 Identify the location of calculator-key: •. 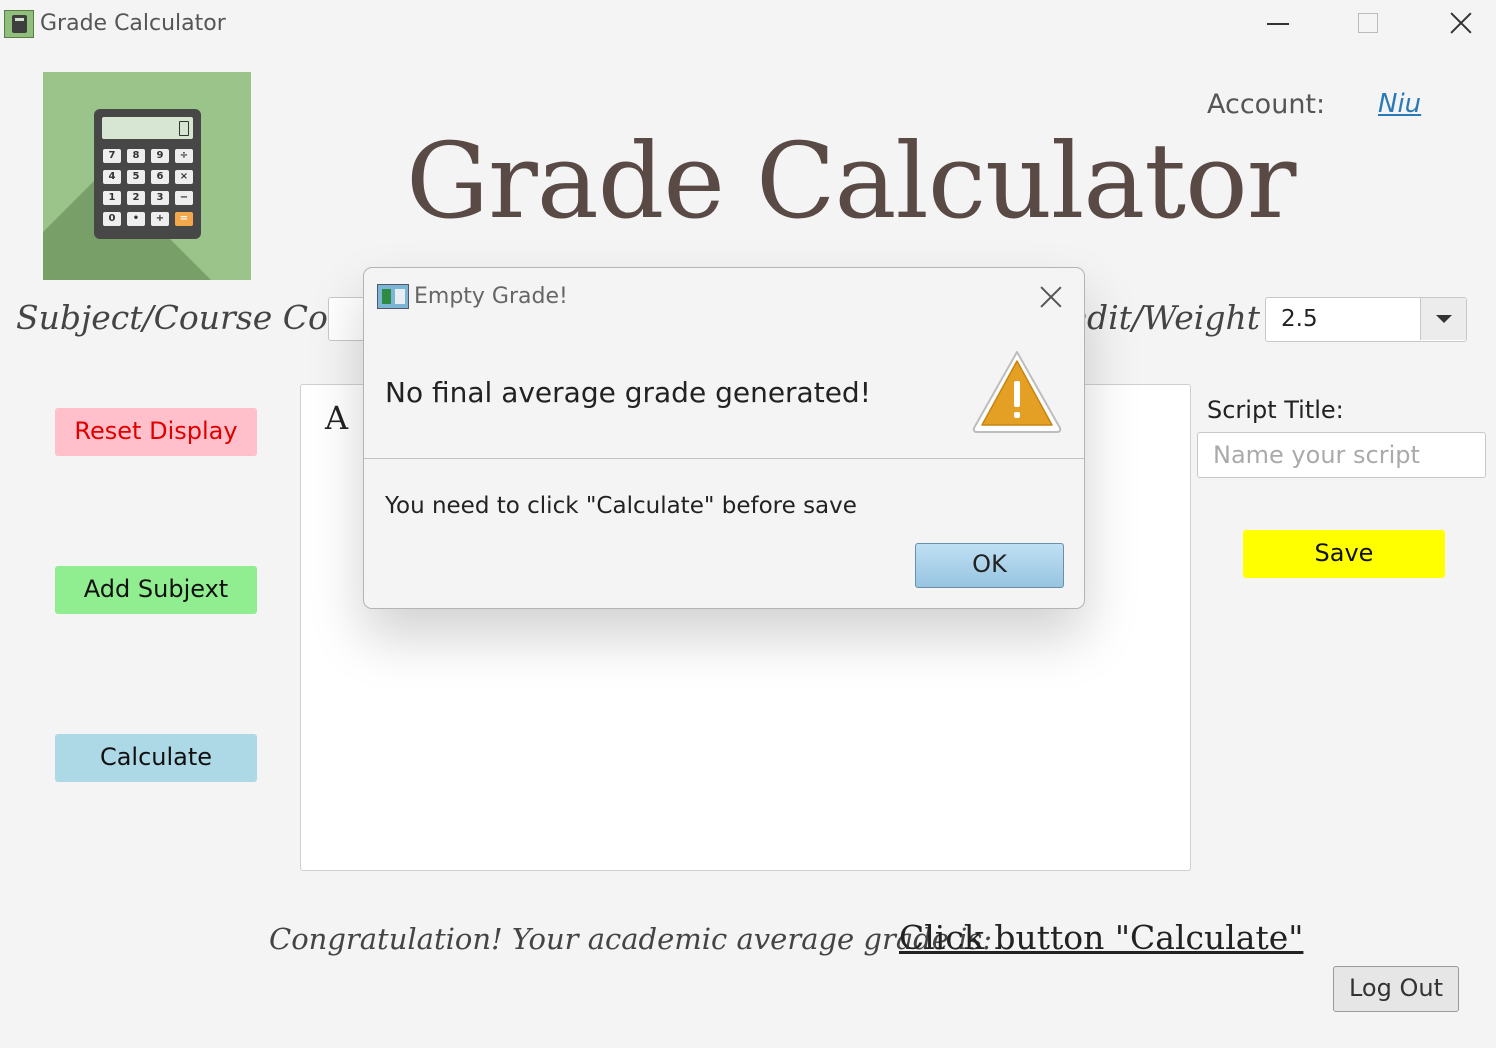
(136, 219).